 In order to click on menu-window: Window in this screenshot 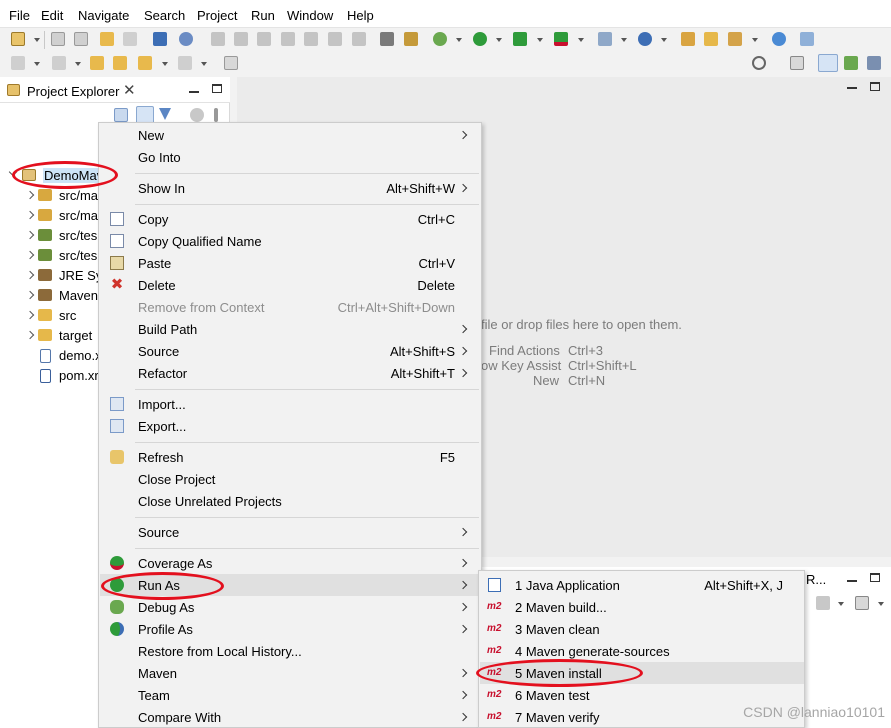, I will do `click(310, 15)`.